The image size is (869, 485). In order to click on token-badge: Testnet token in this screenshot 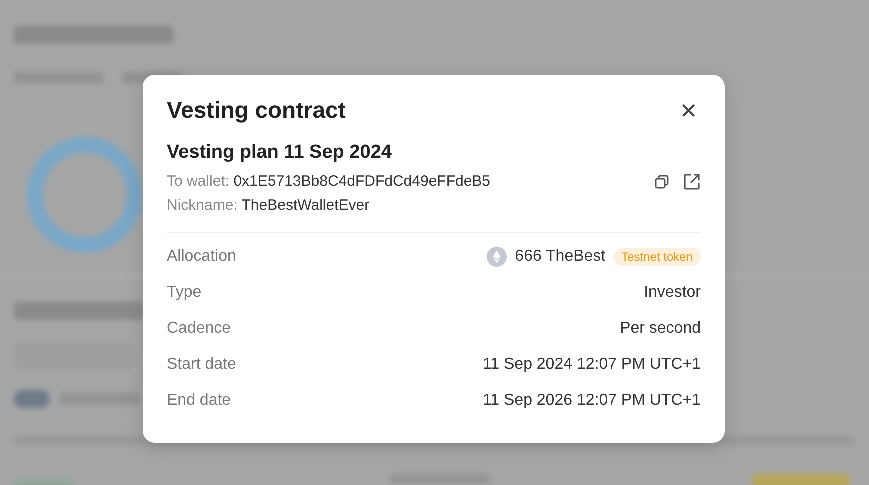, I will do `click(657, 257)`.